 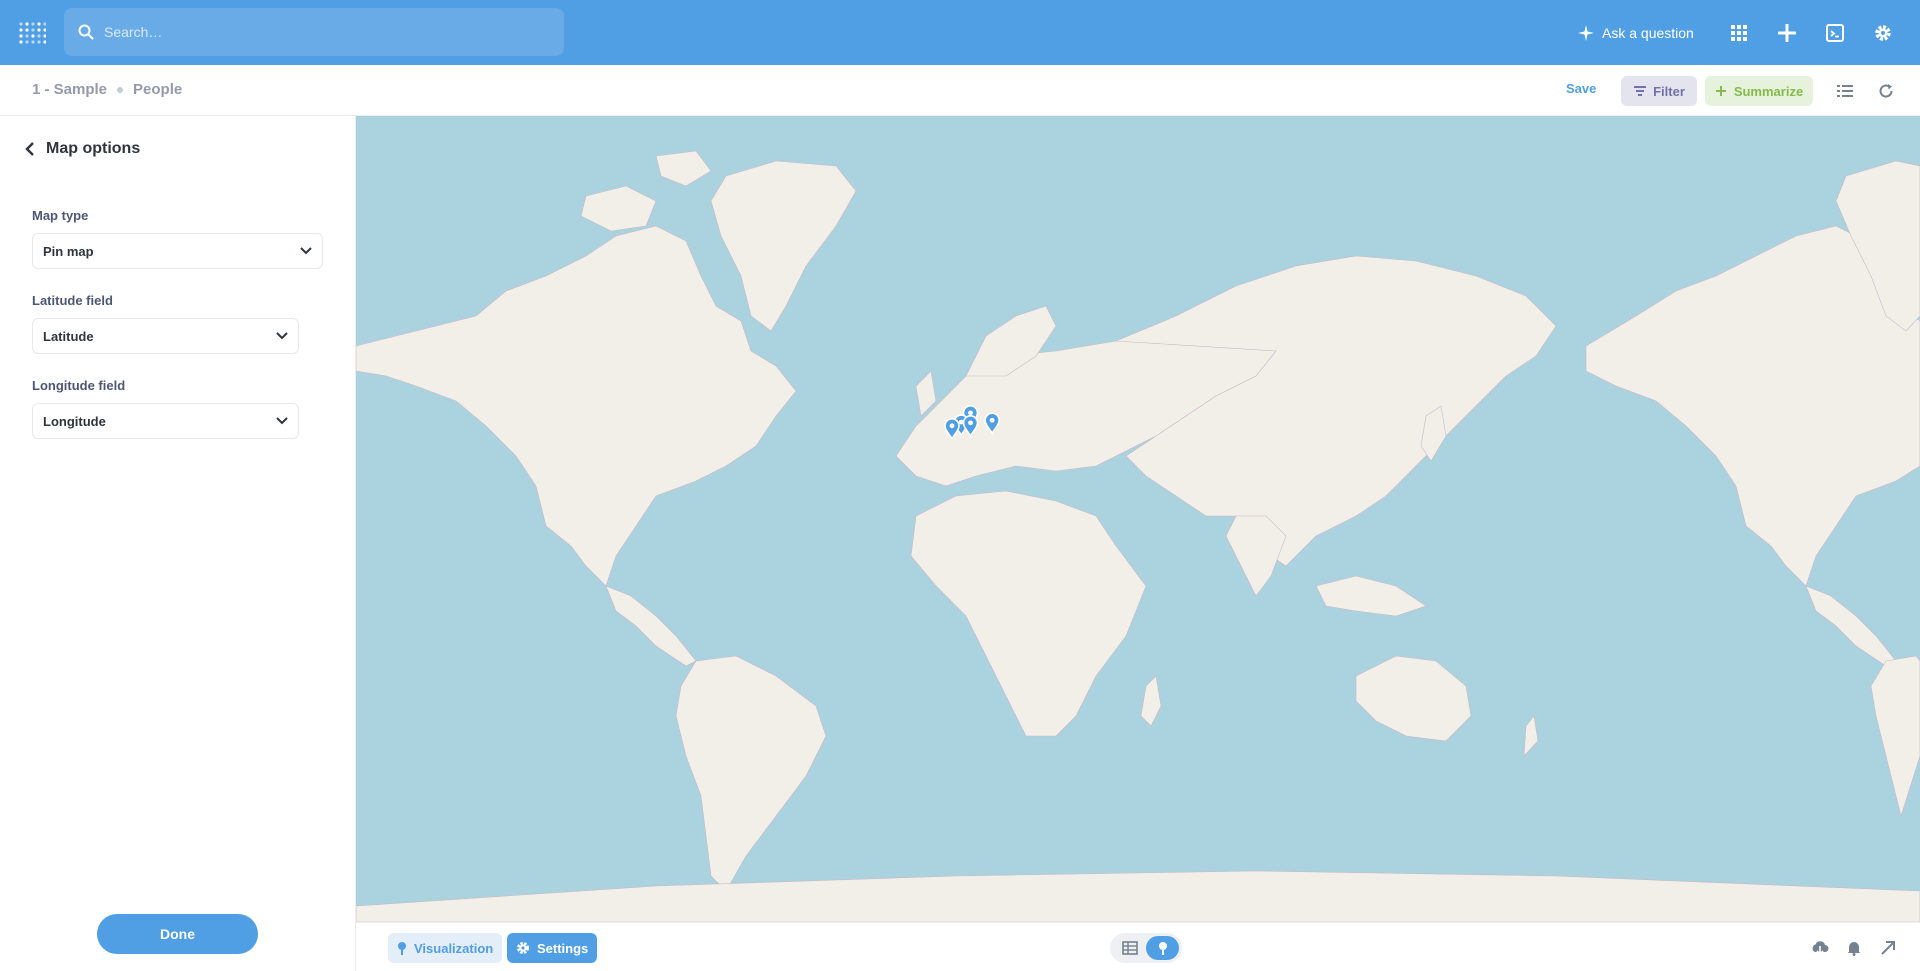 What do you see at coordinates (177, 934) in the screenshot?
I see `done-button: Done` at bounding box center [177, 934].